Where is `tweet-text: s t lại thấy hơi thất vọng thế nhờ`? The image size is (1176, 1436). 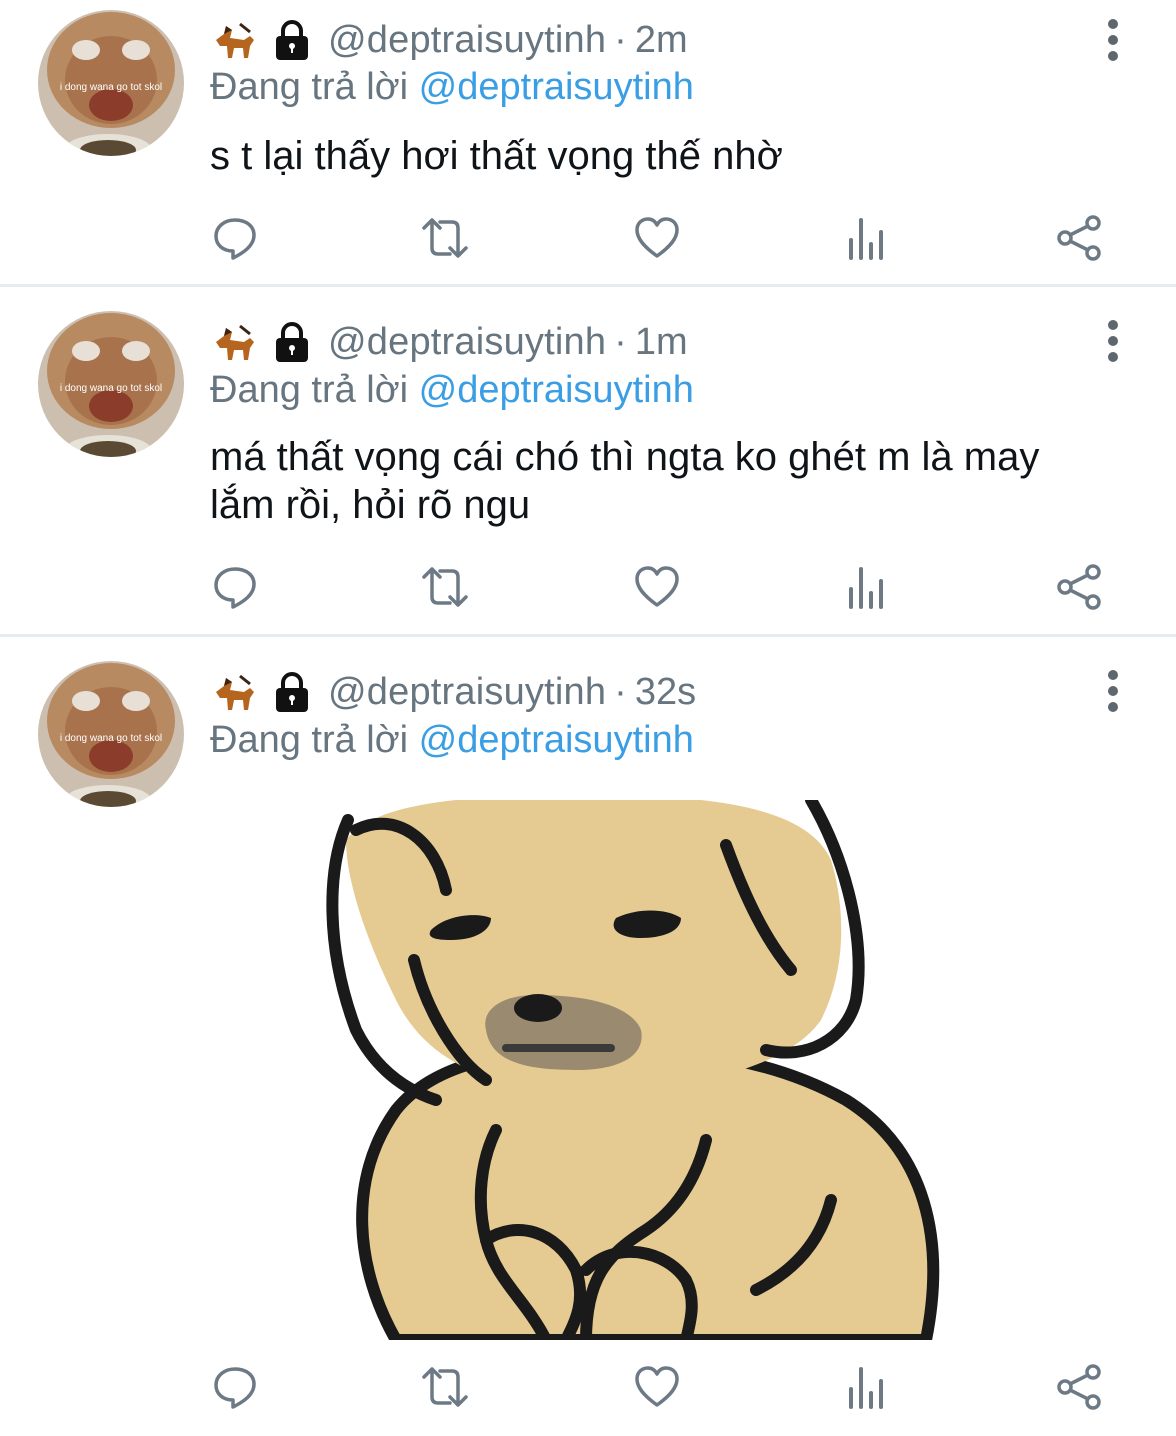 tweet-text: s t lại thấy hơi thất vọng thế nhờ is located at coordinates (496, 156).